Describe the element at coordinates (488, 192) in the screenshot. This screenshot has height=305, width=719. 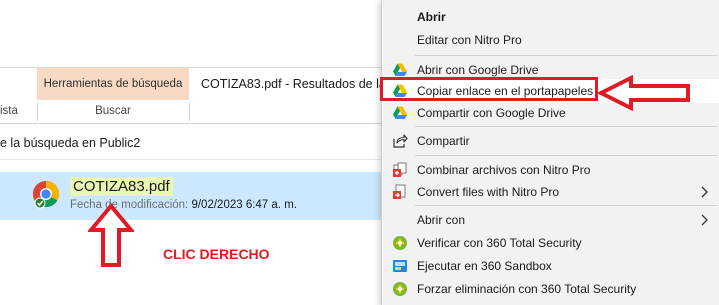
I see `menu-item-label: Convert files with Nitro Pro` at that location.